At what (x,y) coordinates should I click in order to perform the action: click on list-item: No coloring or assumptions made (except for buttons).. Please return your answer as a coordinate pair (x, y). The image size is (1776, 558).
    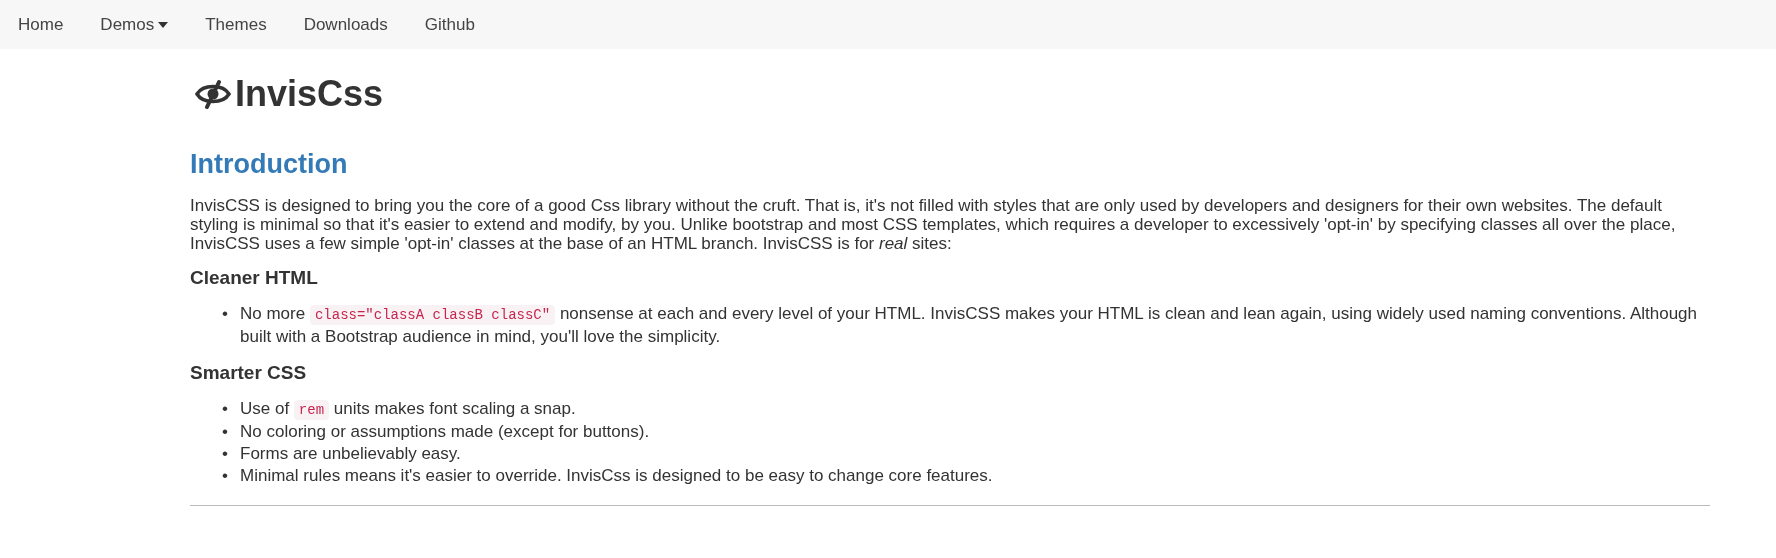
    Looking at the image, I should click on (445, 432).